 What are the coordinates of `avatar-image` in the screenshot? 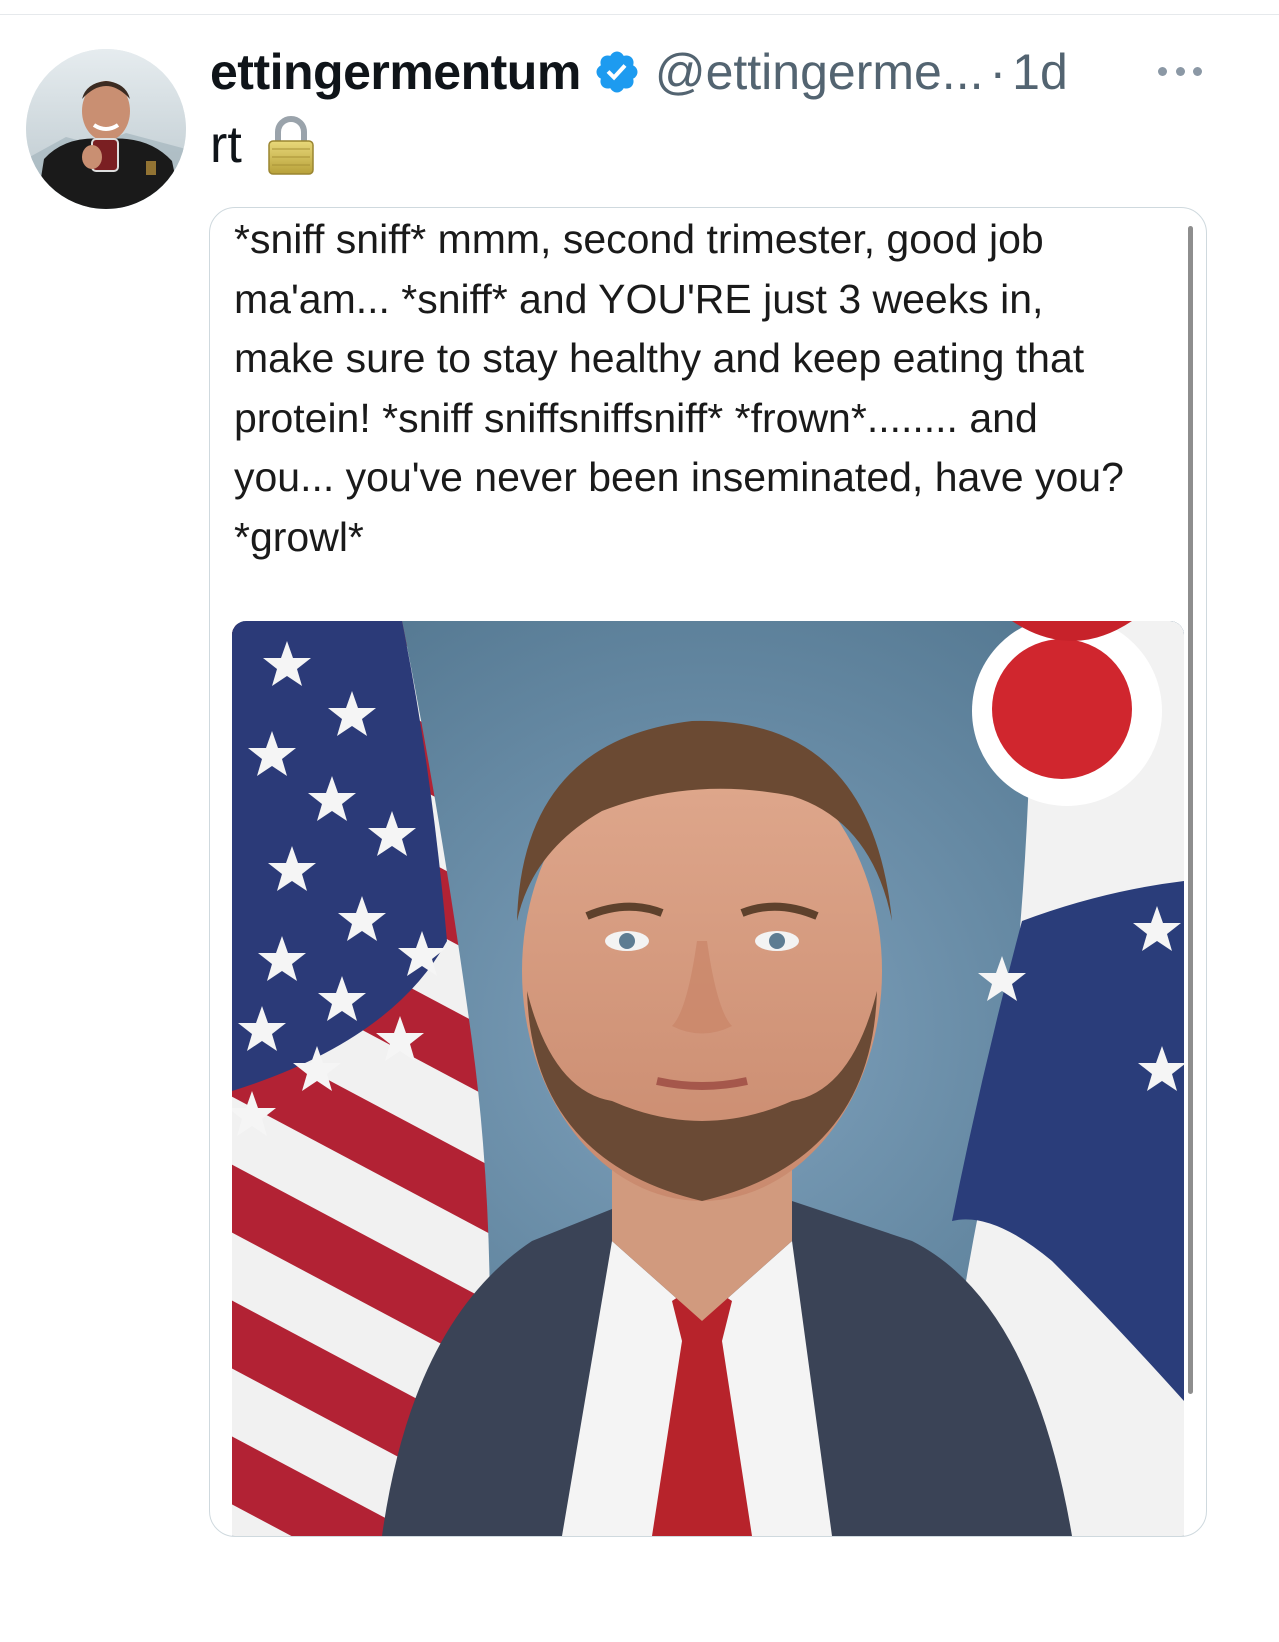 It's located at (106, 129).